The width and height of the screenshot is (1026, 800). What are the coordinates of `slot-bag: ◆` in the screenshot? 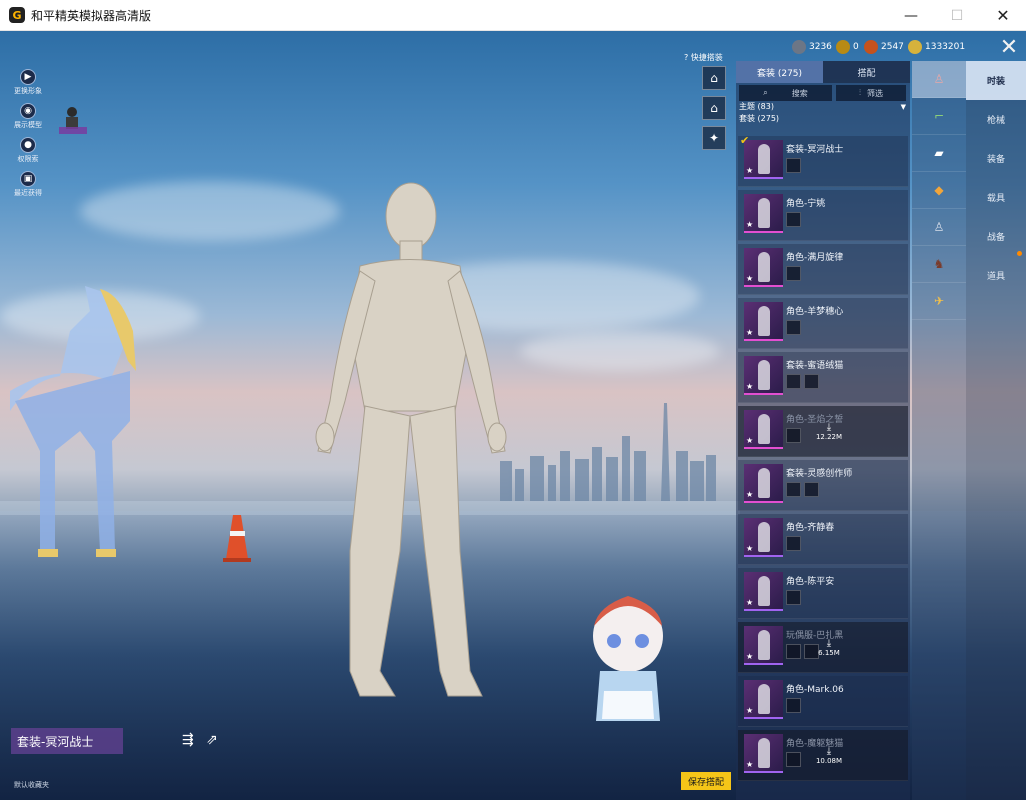 It's located at (939, 190).